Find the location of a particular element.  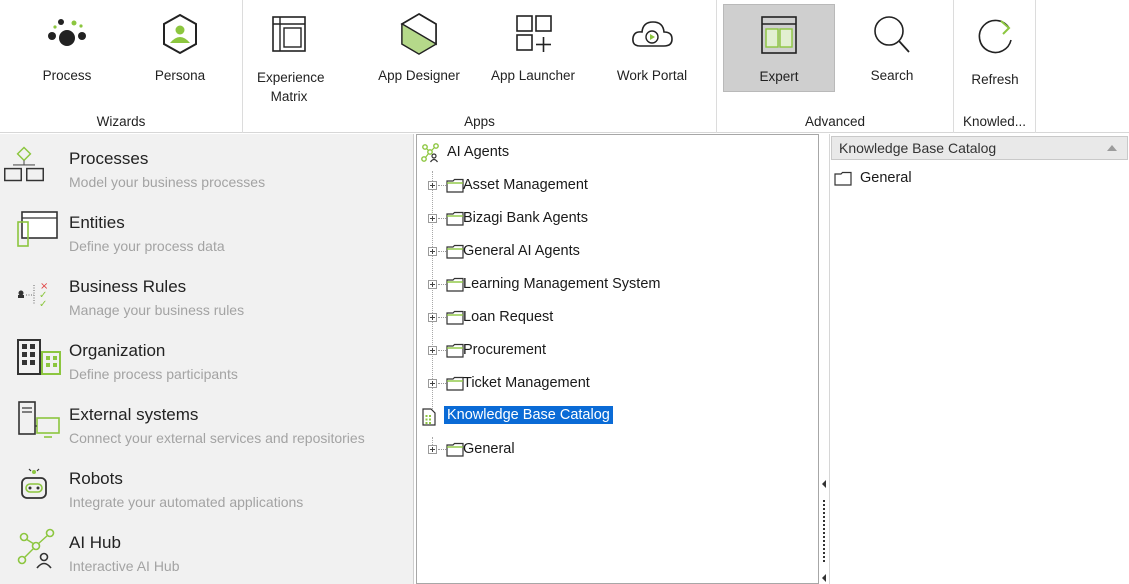

app-designer-button: App Designer is located at coordinates (419, 48).